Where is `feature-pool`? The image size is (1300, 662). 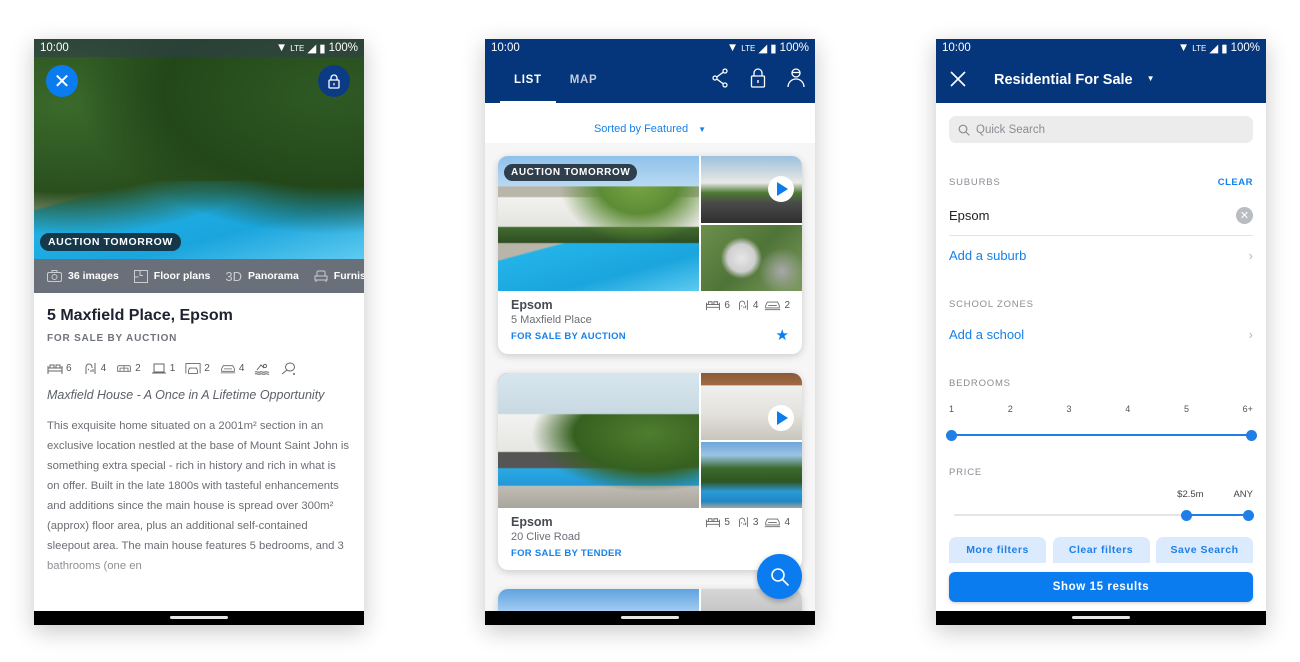 feature-pool is located at coordinates (262, 368).